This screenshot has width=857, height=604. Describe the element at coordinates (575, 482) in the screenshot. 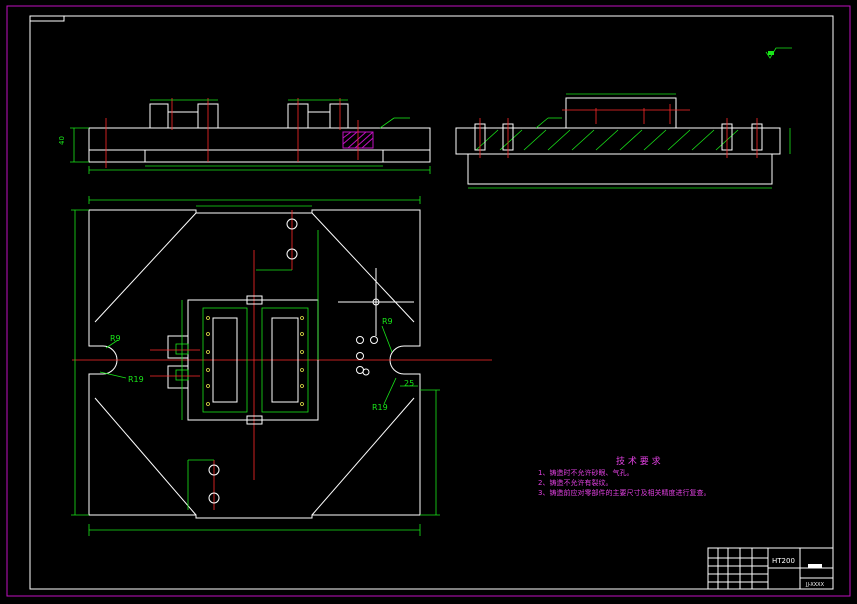

I see `note-item-2: 2、铸造不允许有裂纹。` at that location.